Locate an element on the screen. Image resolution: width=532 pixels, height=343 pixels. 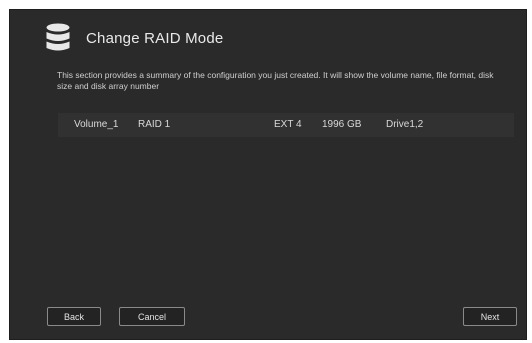
volume-summary-row: Volume_1 RAID 1 EXT 4 1996 GB Drive1,2 is located at coordinates (286, 125).